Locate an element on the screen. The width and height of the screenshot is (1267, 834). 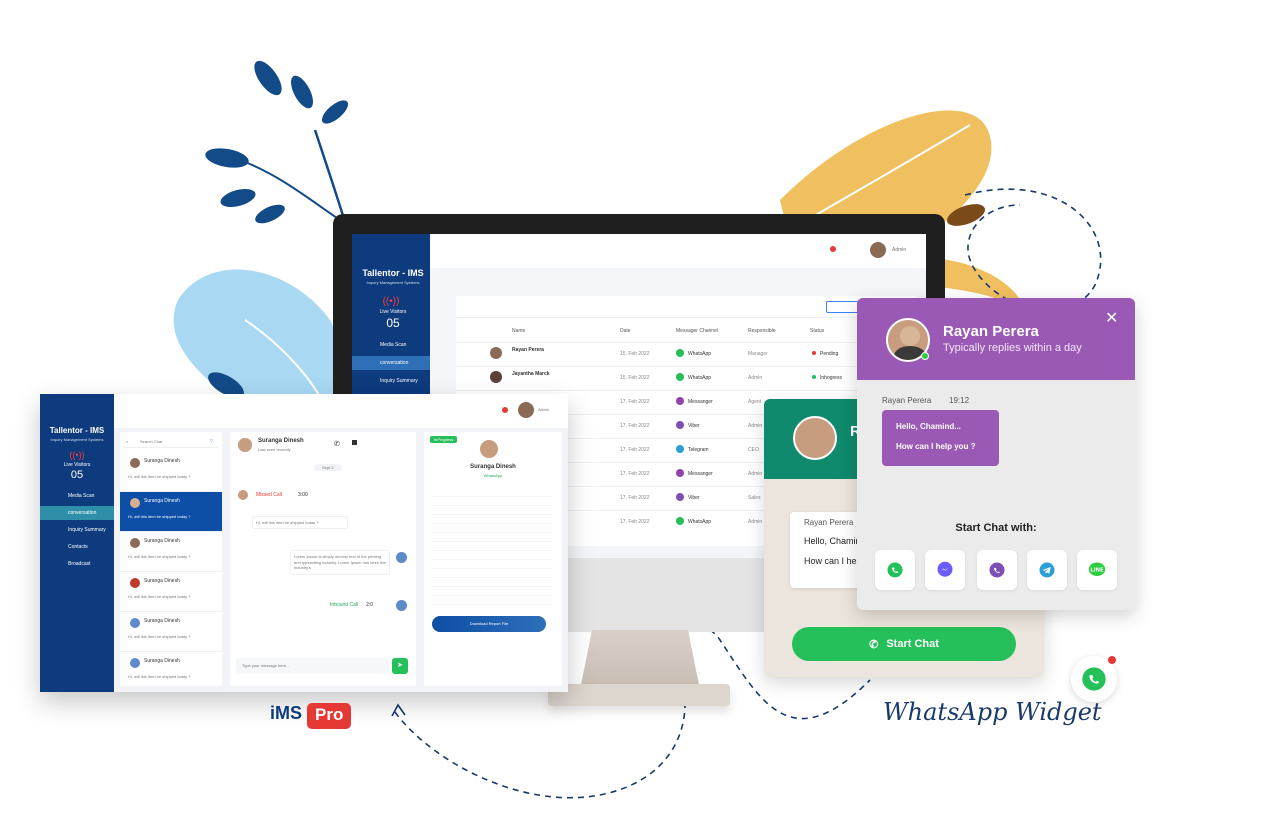
stop-icon is located at coordinates (354, 442).